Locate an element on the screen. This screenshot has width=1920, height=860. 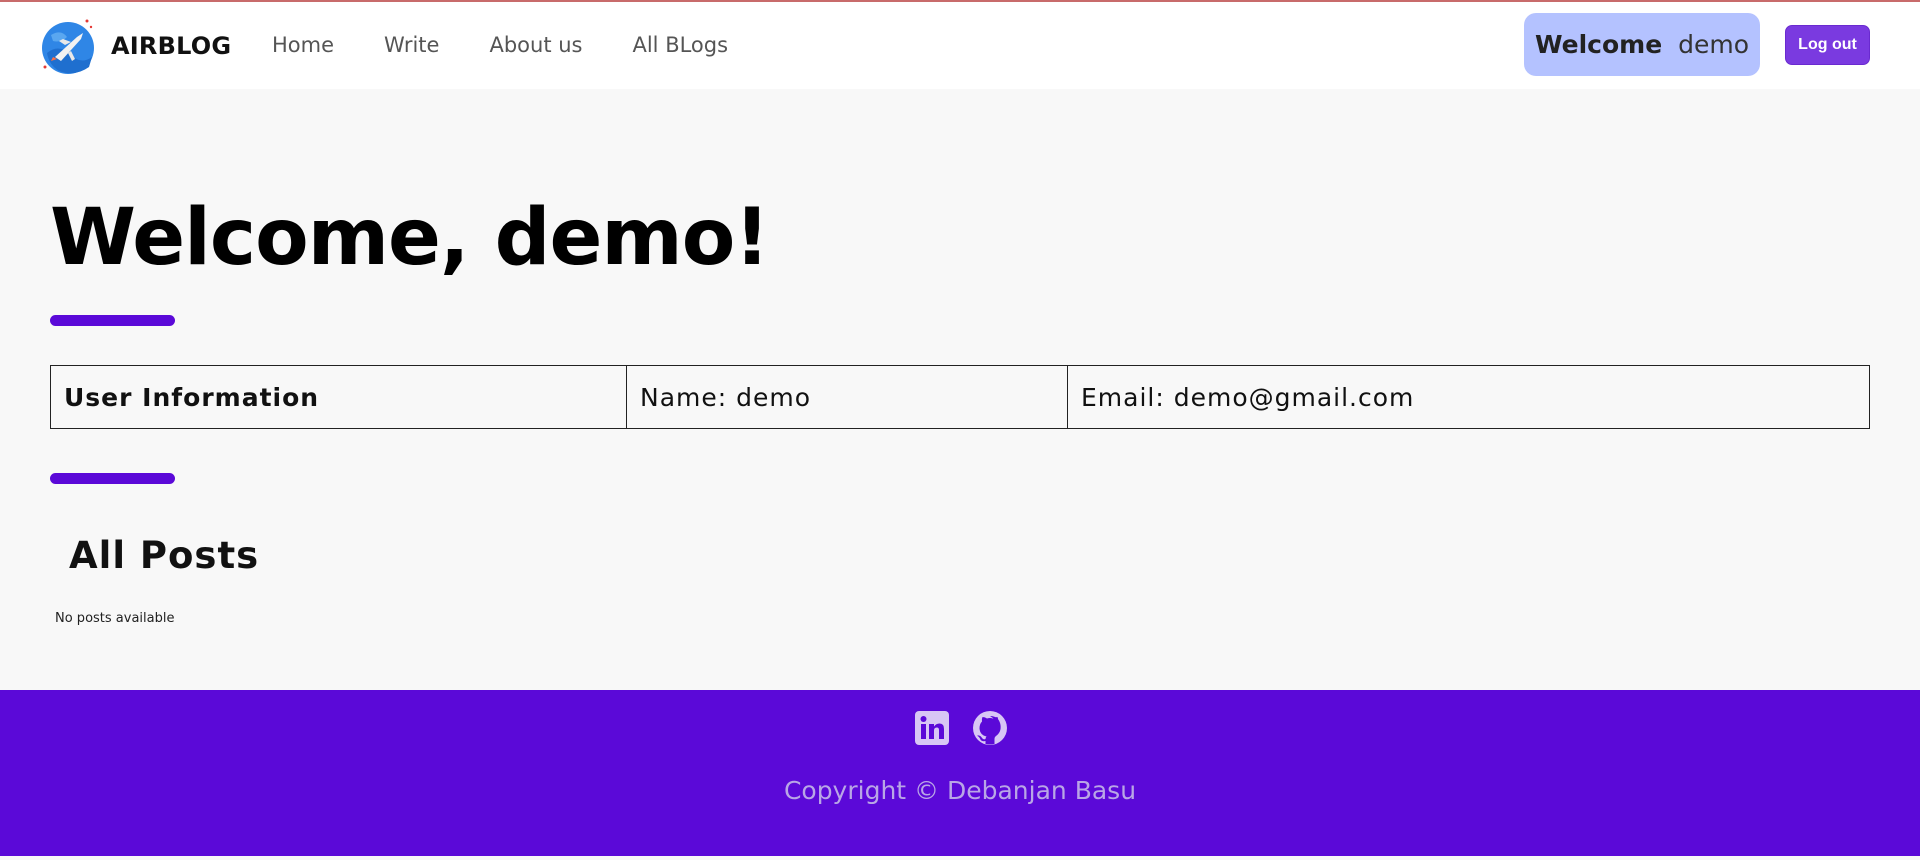
copyright-text: Copyright © Debanjan Basu is located at coordinates (960, 790).